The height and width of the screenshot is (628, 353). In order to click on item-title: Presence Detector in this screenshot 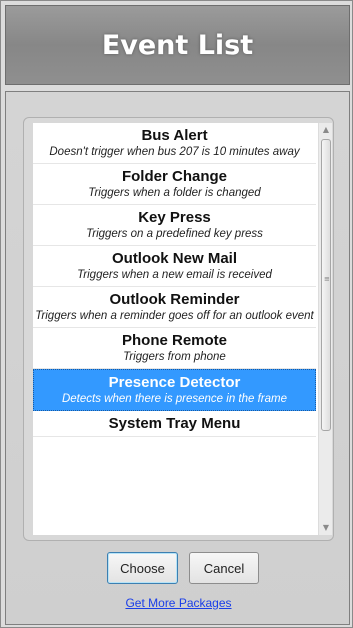, I will do `click(174, 382)`.